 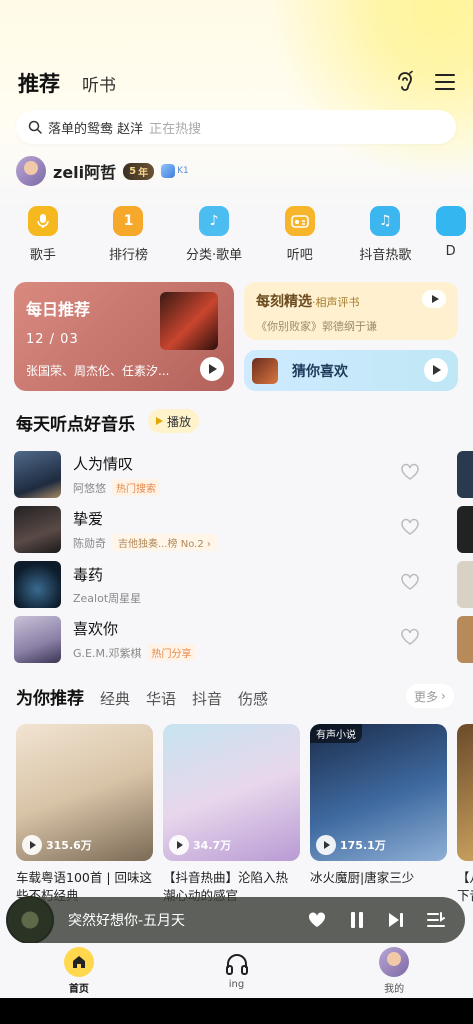 I want to click on category-partial: D, so click(x=450, y=234).